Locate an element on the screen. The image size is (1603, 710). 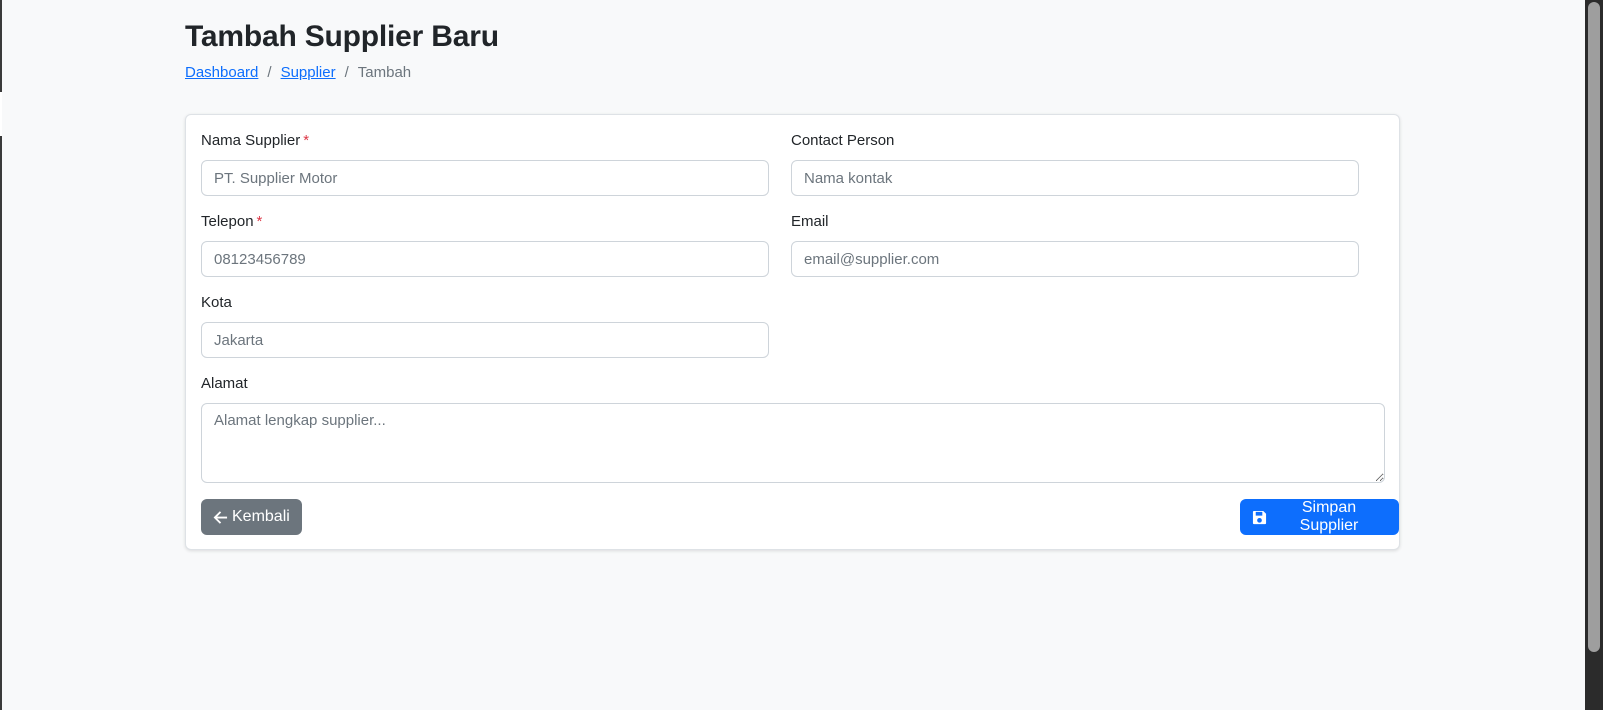
alamat-textarea is located at coordinates (793, 443).